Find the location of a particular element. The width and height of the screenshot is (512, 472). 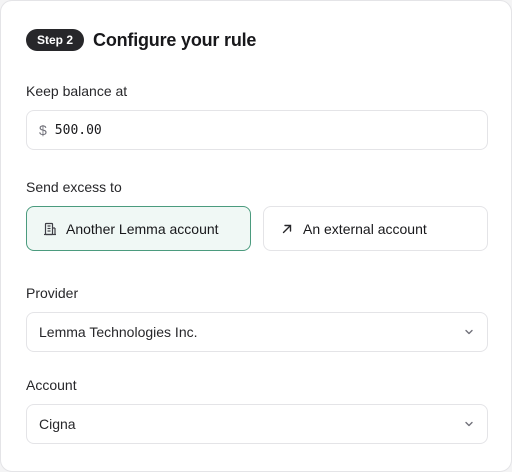

send-excess-label: Send excess to is located at coordinates (74, 187).